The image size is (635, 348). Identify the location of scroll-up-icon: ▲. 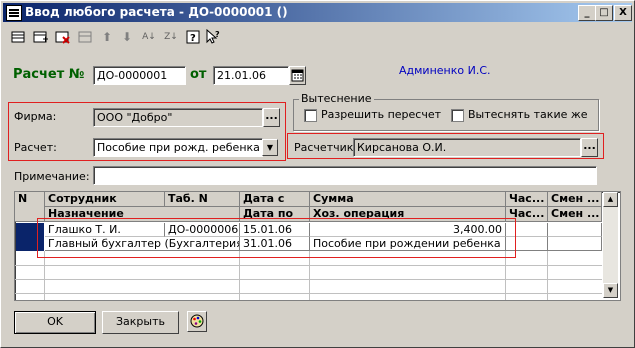
(610, 199).